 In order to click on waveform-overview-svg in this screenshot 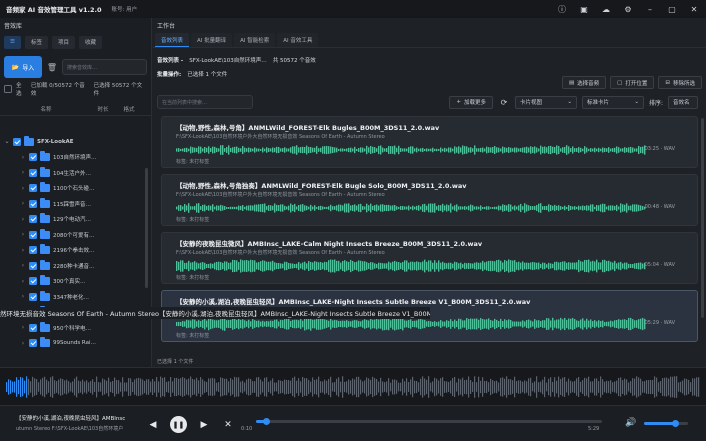, I will do `click(353, 387)`.